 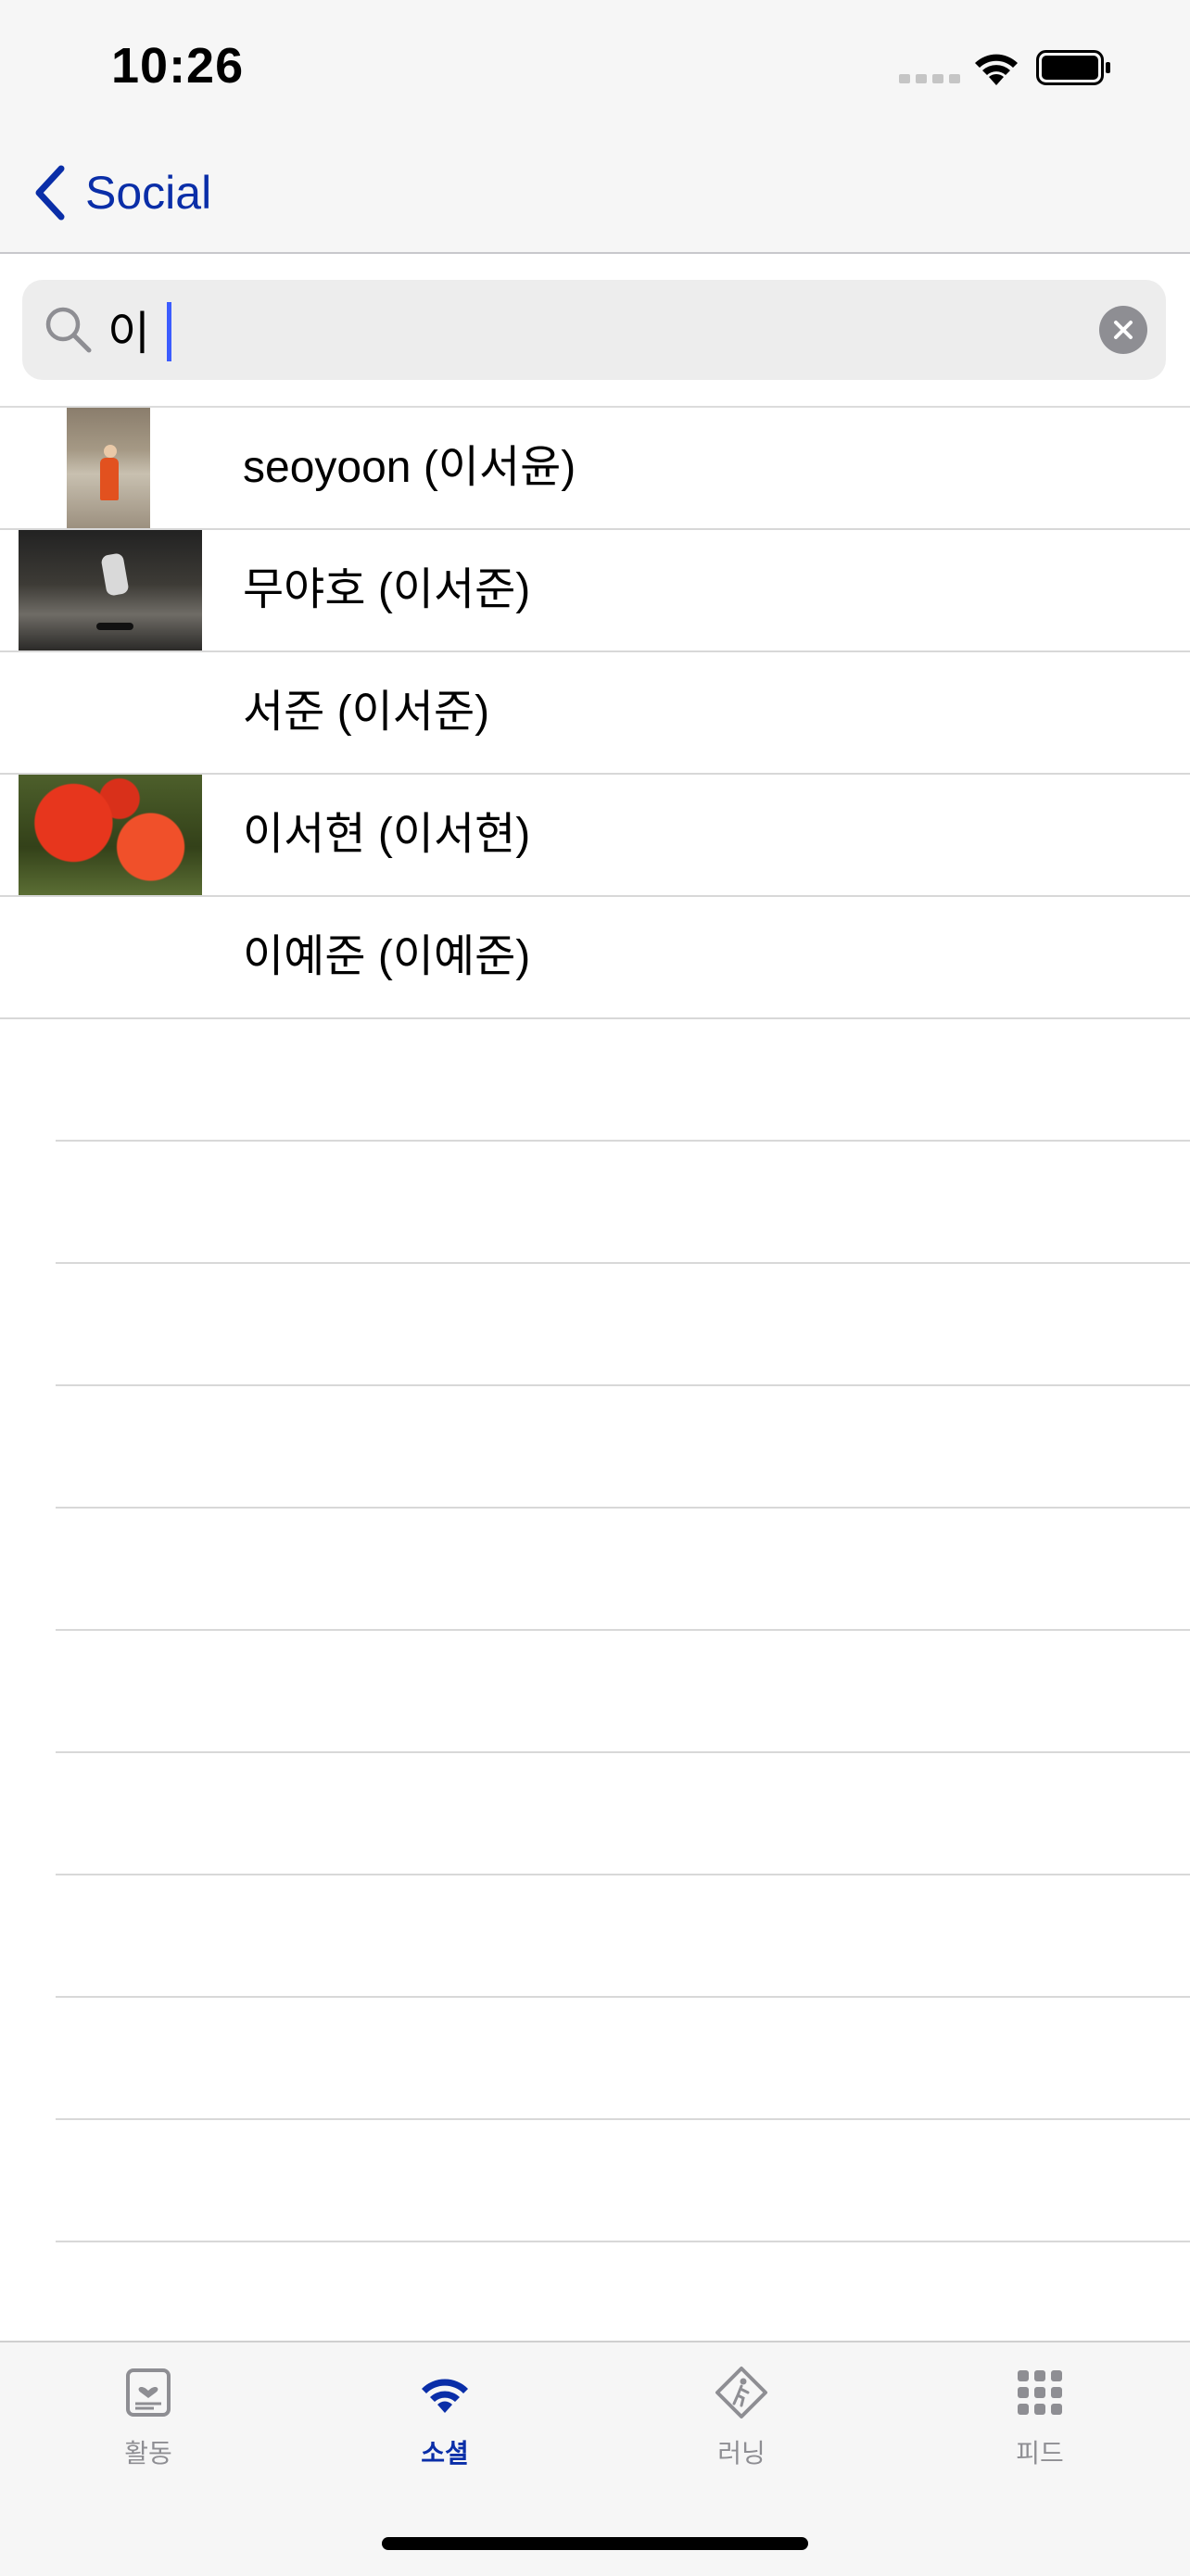 I want to click on tab-feed: 피드, so click(x=1040, y=2435).